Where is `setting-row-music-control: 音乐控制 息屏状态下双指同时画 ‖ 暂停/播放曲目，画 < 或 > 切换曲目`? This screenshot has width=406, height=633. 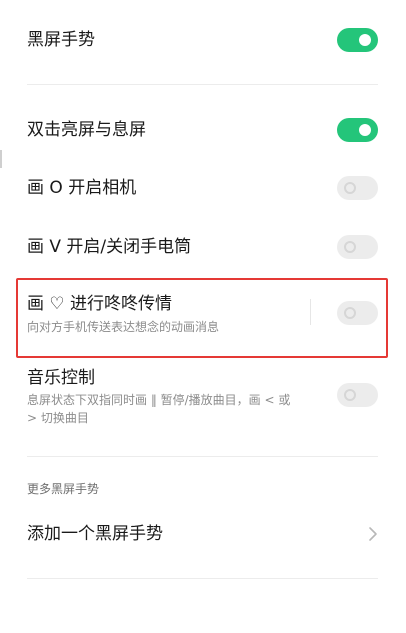 setting-row-music-control: 音乐控制 息屏状态下双指同时画 ‖ 暂停/播放曲目，画 < 或 > 切换曲目 is located at coordinates (203, 400).